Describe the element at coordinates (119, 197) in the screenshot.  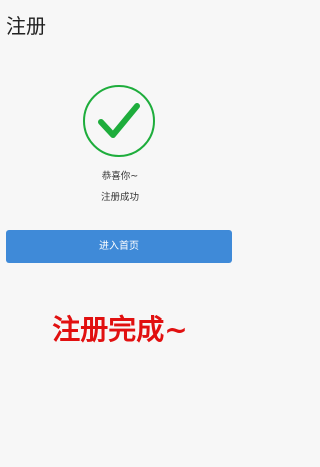
I see `registration-success-text: 注册成功` at that location.